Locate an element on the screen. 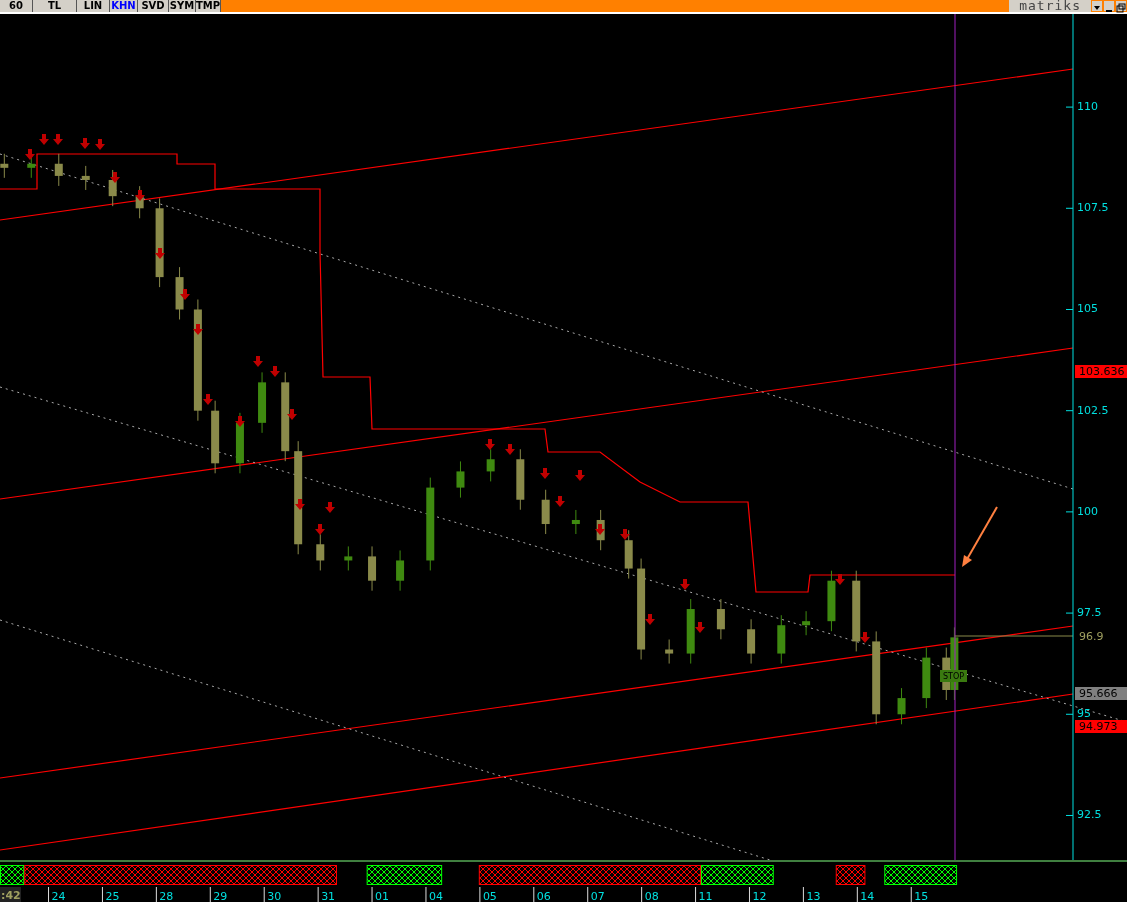  price-label: 95.666 is located at coordinates (1101, 693).